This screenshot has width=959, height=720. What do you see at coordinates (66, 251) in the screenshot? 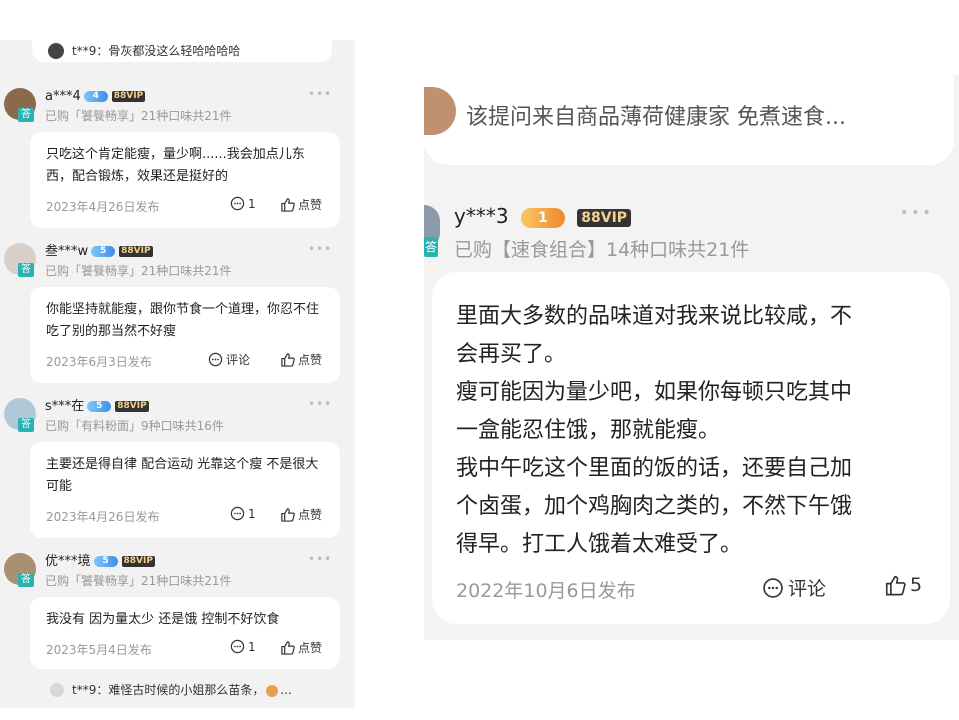
I see `username: 叁***w` at bounding box center [66, 251].